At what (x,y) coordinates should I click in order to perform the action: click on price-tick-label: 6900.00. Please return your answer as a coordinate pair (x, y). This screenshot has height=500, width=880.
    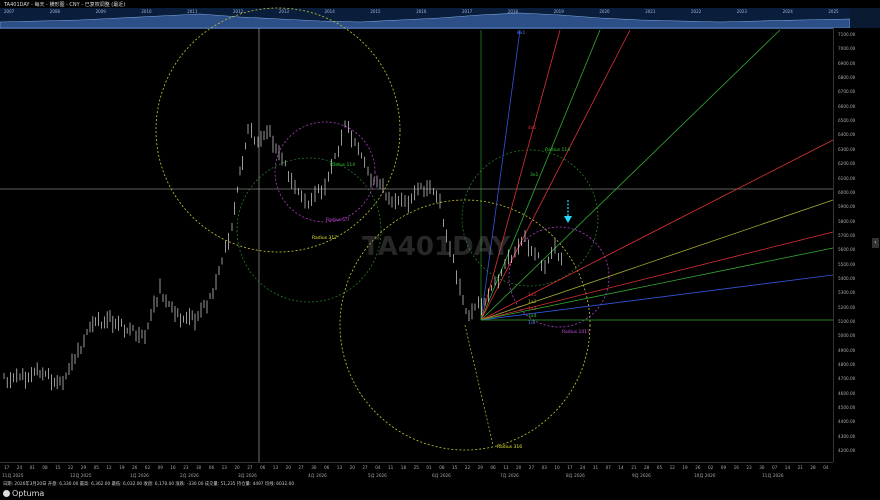
    Looking at the image, I should click on (847, 63).